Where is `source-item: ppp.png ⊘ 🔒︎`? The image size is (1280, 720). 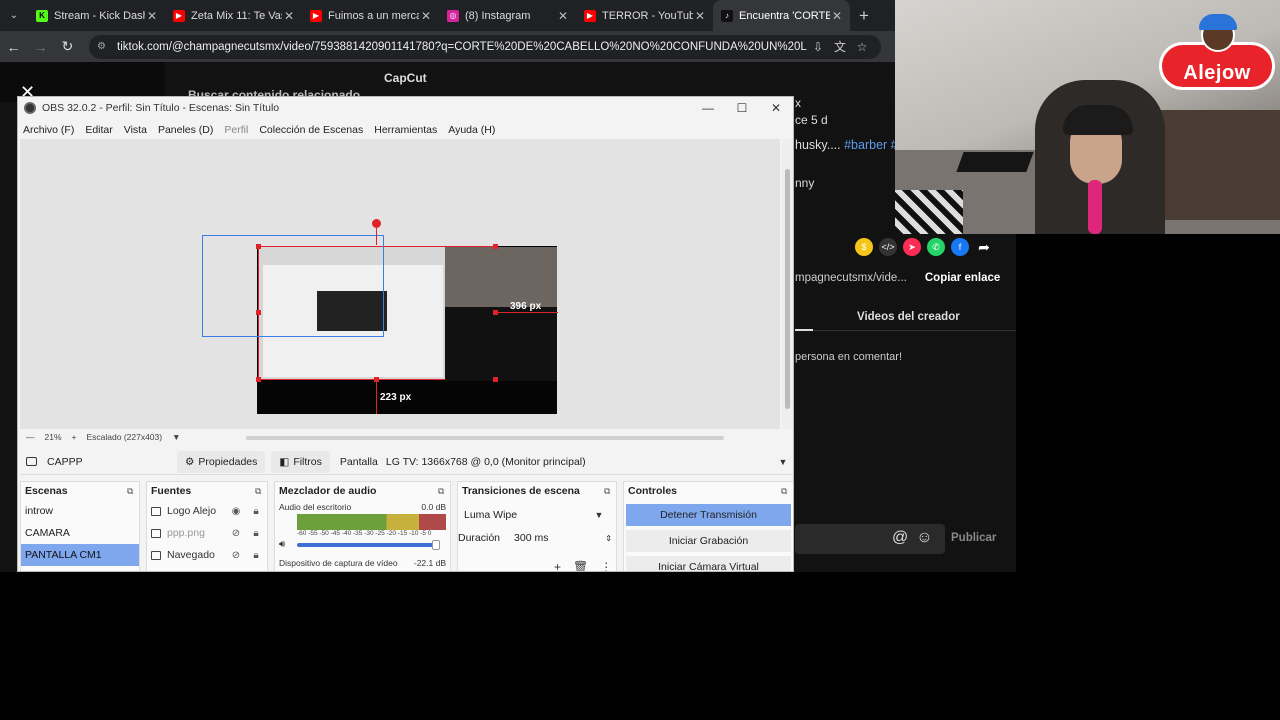 source-item: ppp.png ⊘ 🔒︎ is located at coordinates (207, 533).